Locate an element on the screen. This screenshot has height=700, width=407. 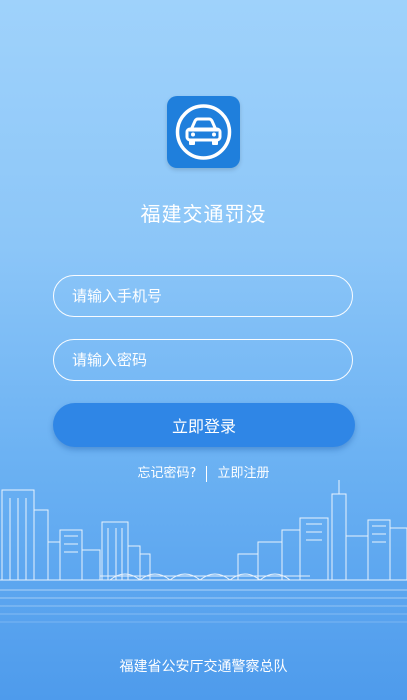
register-link: 立即注册 is located at coordinates (243, 473).